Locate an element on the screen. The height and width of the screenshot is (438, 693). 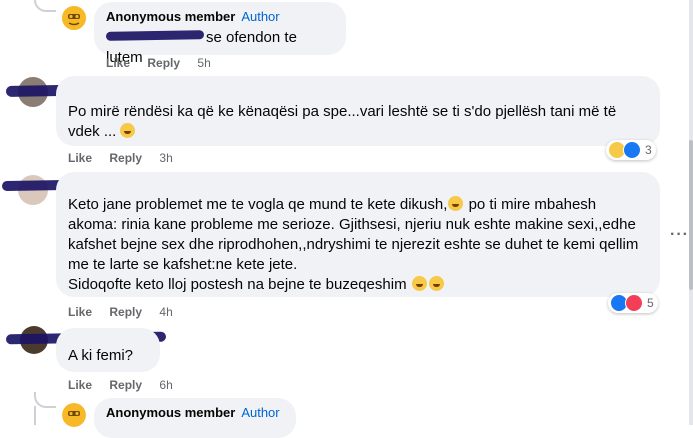
comment-actions: Like Reply 6h is located at coordinates (120, 385).